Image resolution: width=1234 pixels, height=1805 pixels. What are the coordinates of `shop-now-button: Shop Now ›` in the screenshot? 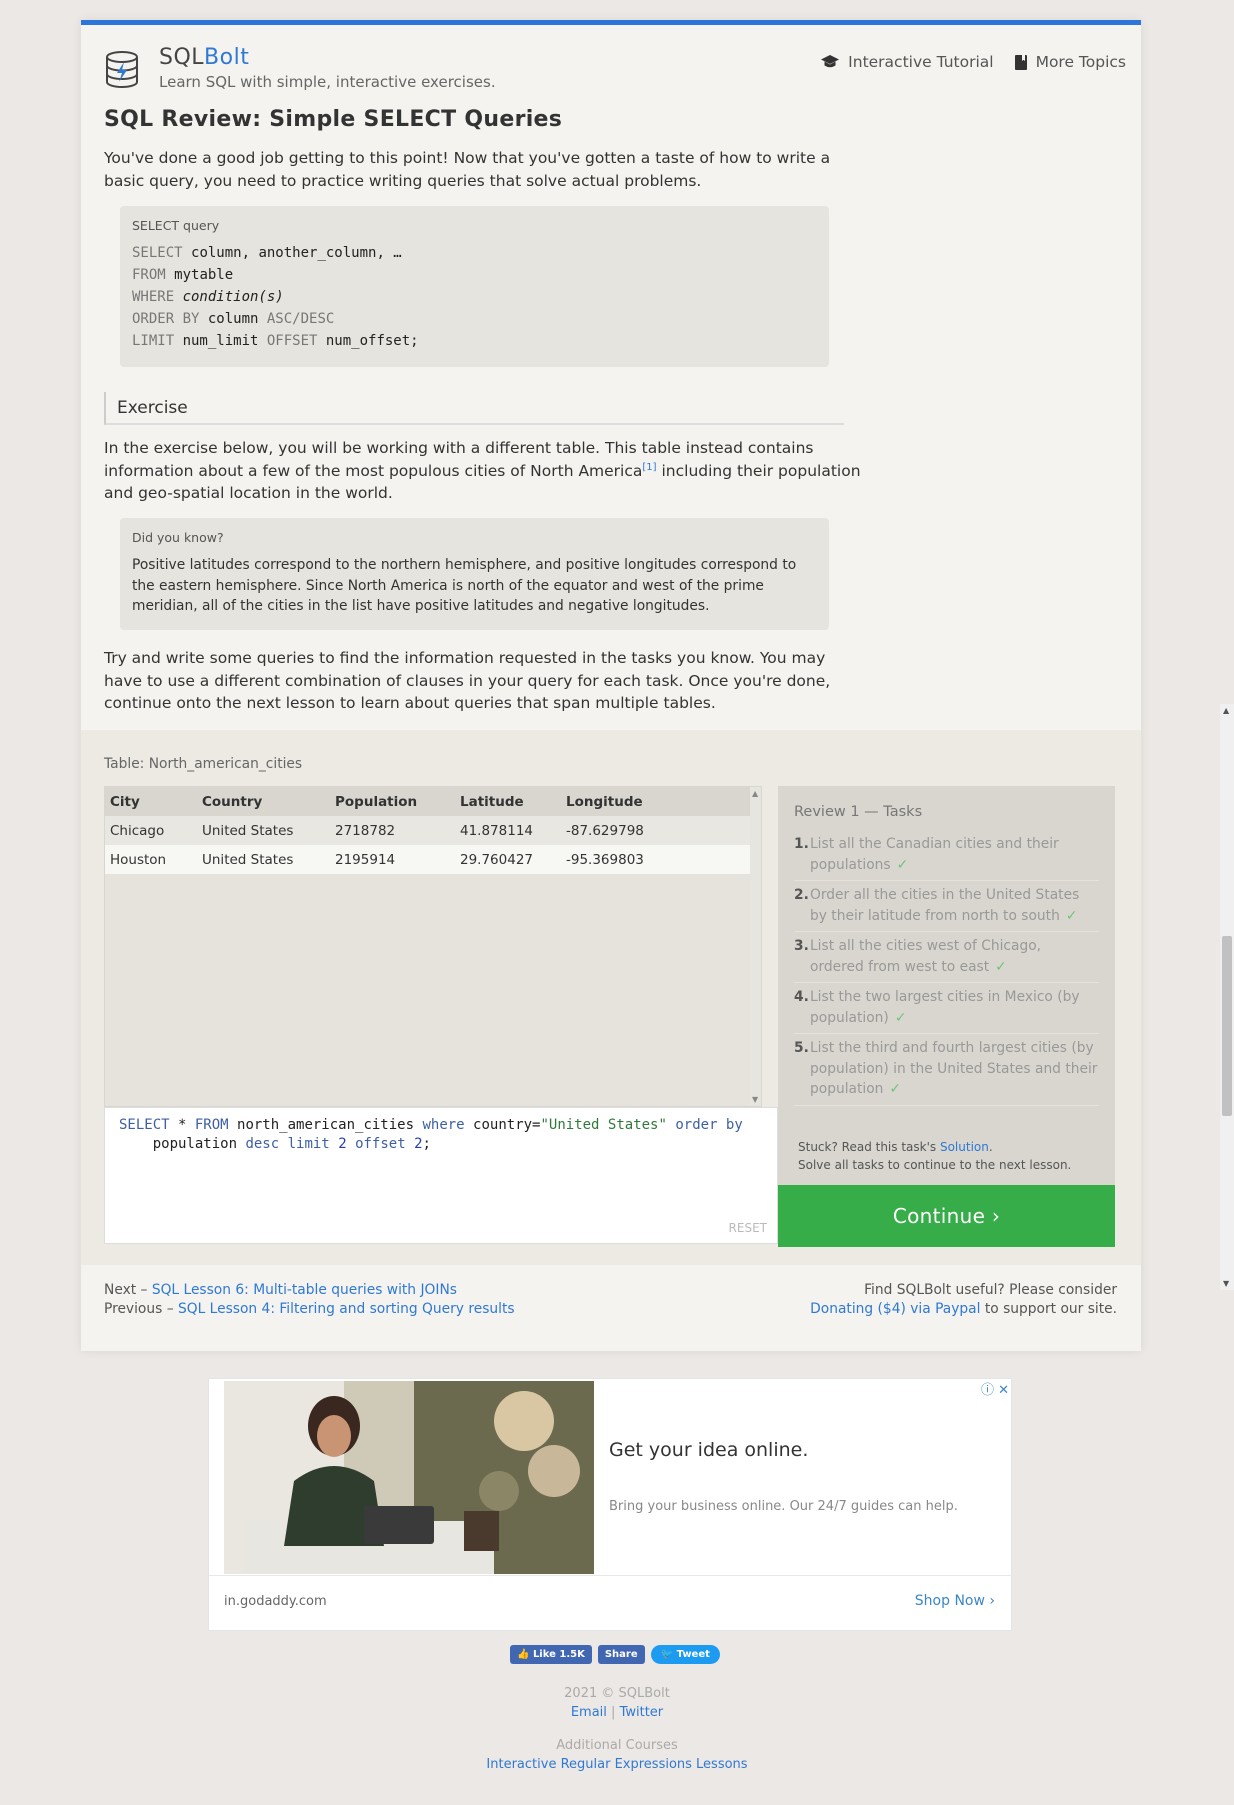 It's located at (955, 1601).